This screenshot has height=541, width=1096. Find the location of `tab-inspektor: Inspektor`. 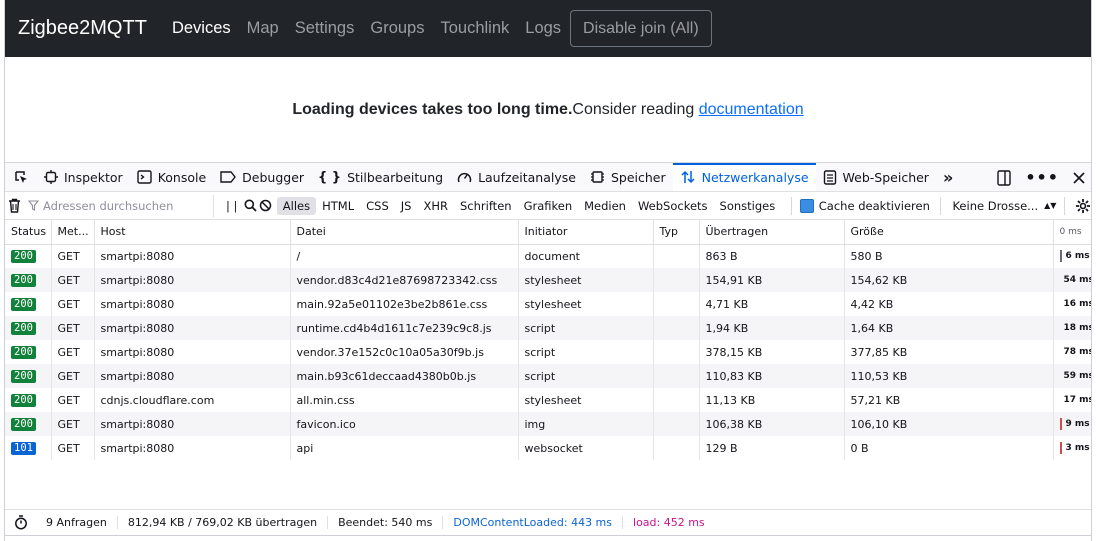

tab-inspektor: Inspektor is located at coordinates (83, 177).